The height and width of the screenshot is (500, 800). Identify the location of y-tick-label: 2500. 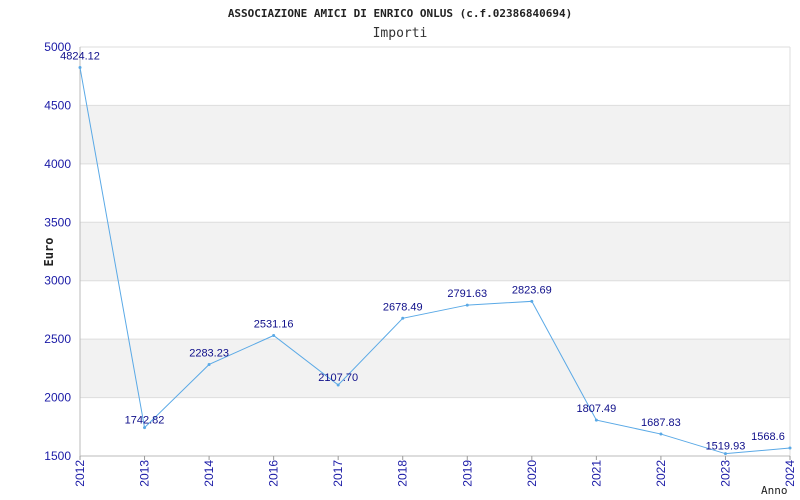
(57, 339).